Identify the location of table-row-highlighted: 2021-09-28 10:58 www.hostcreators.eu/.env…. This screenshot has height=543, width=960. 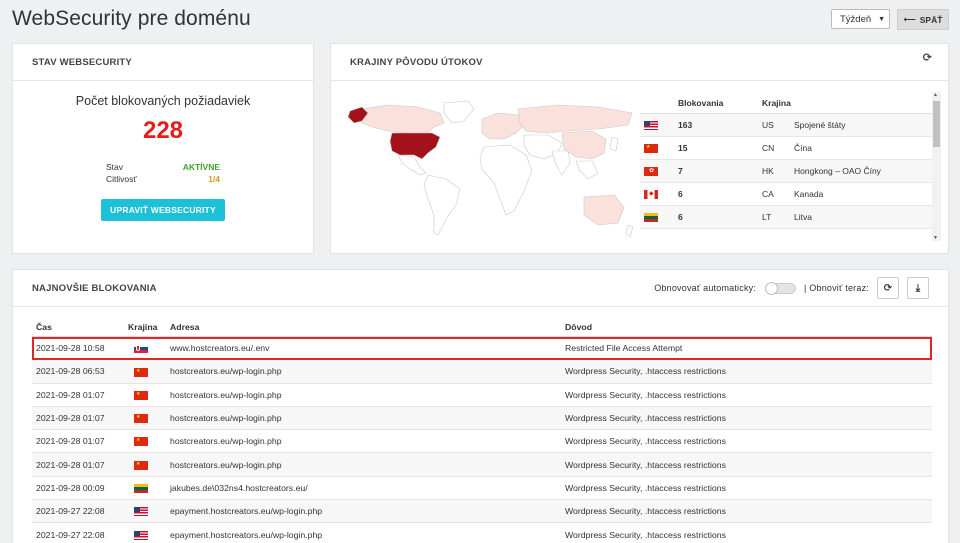
(482, 349).